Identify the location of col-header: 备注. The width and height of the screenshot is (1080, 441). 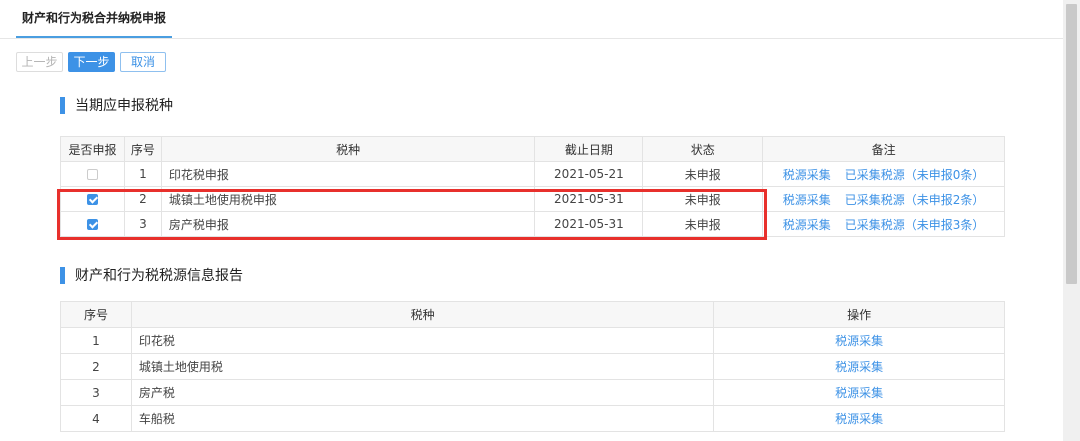
(883, 149).